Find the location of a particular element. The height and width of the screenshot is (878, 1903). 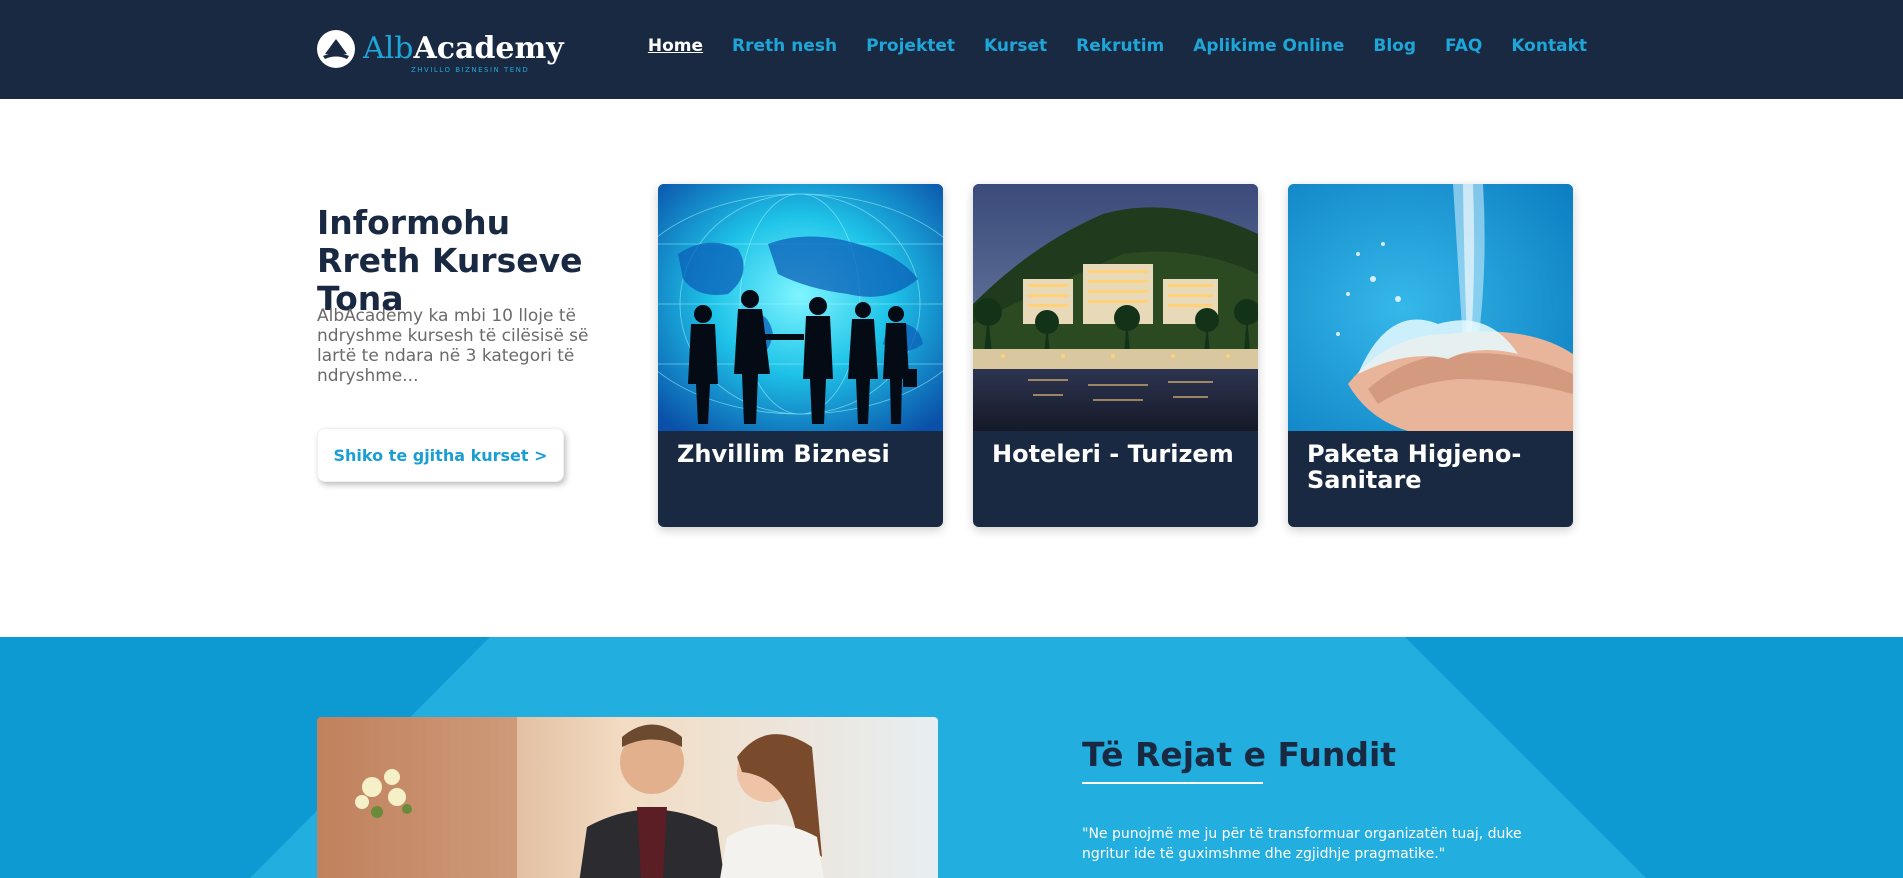

logo: AlbAcademy ZHVILLO BIZNESIN TEND is located at coordinates (440, 52).